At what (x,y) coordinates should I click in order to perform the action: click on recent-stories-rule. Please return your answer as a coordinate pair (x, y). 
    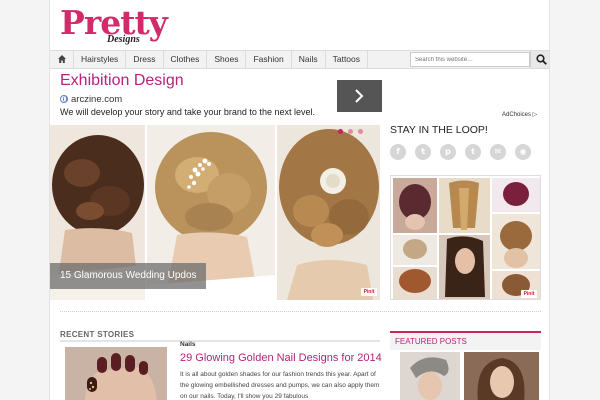
    Looking at the image, I should click on (220, 341).